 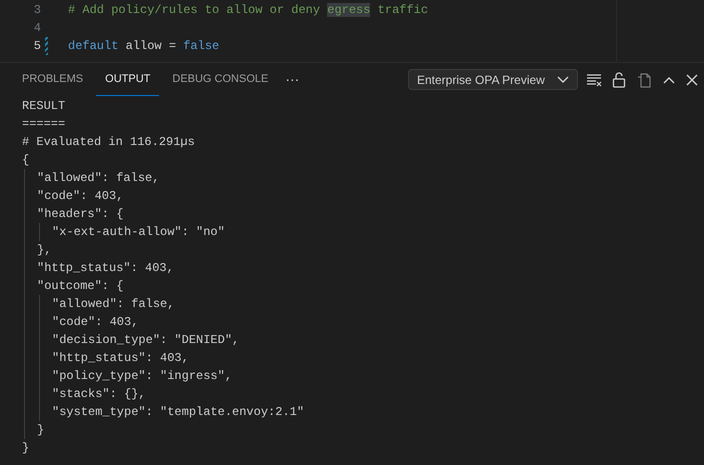 I want to click on close-icon, so click(x=692, y=80).